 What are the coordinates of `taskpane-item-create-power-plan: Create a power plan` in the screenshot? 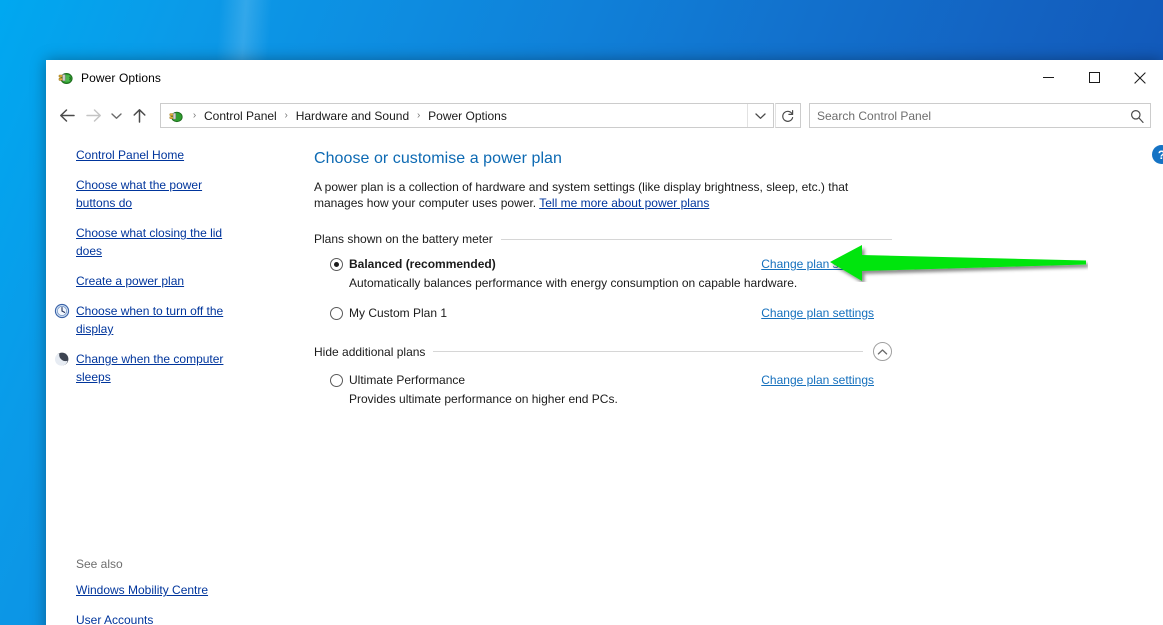 It's located at (151, 281).